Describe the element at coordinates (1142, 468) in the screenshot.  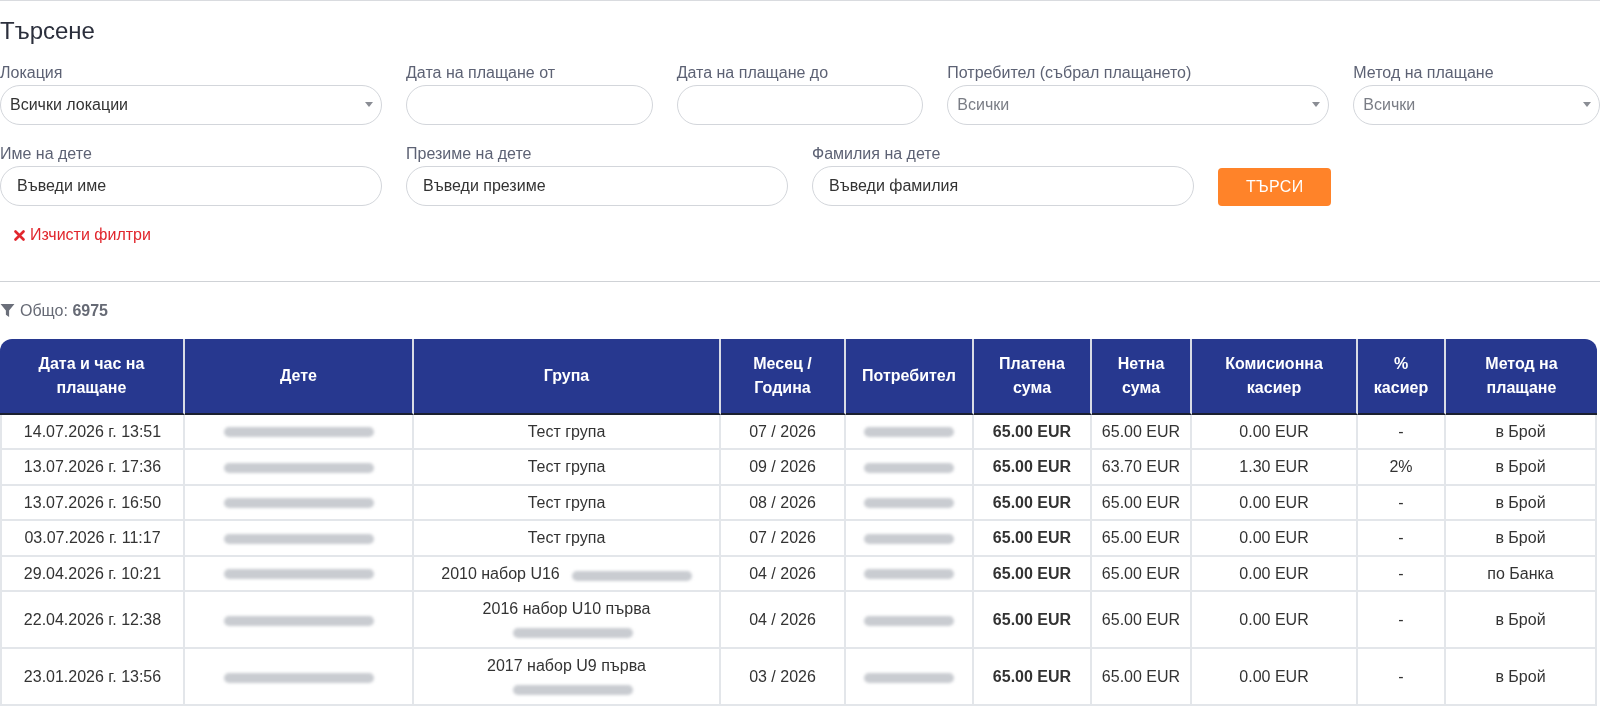
I see `table-cell: 63.70 EUR` at that location.